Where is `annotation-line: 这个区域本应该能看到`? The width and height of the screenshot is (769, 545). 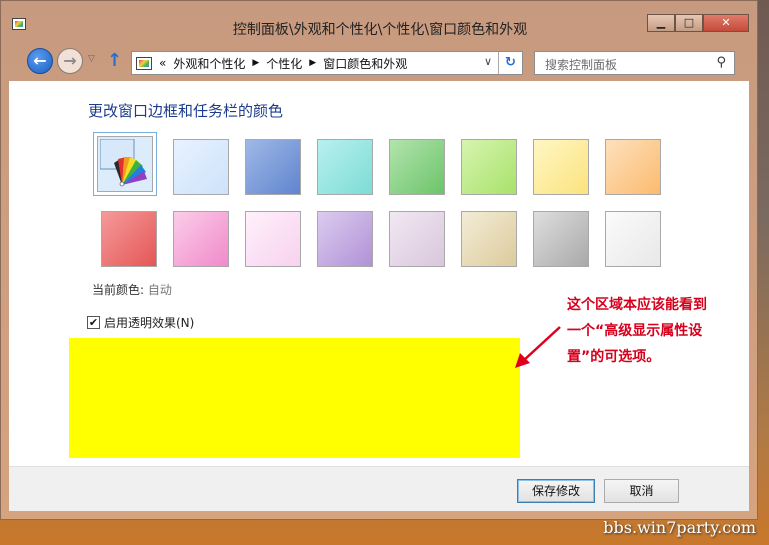
annotation-line: 这个区域本应该能看到 is located at coordinates (637, 305).